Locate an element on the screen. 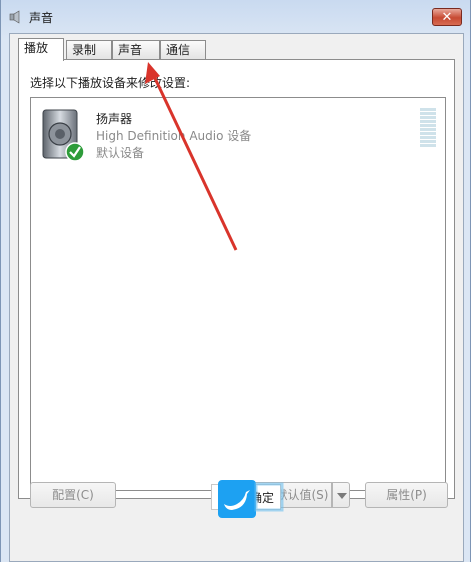  set-default-dropdown is located at coordinates (341, 495).